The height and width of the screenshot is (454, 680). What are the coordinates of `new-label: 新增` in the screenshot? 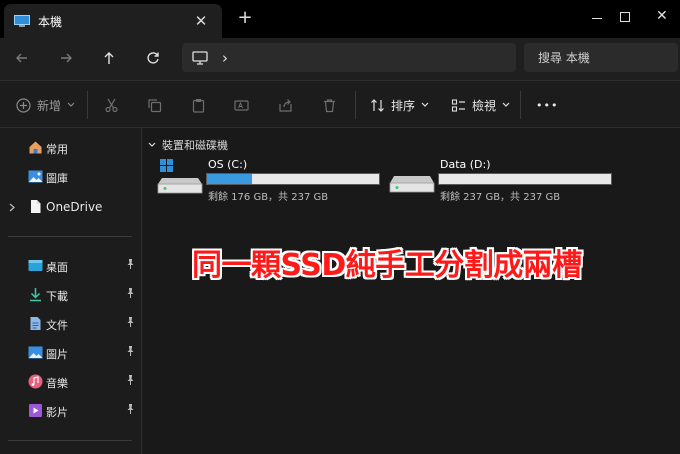 It's located at (49, 105).